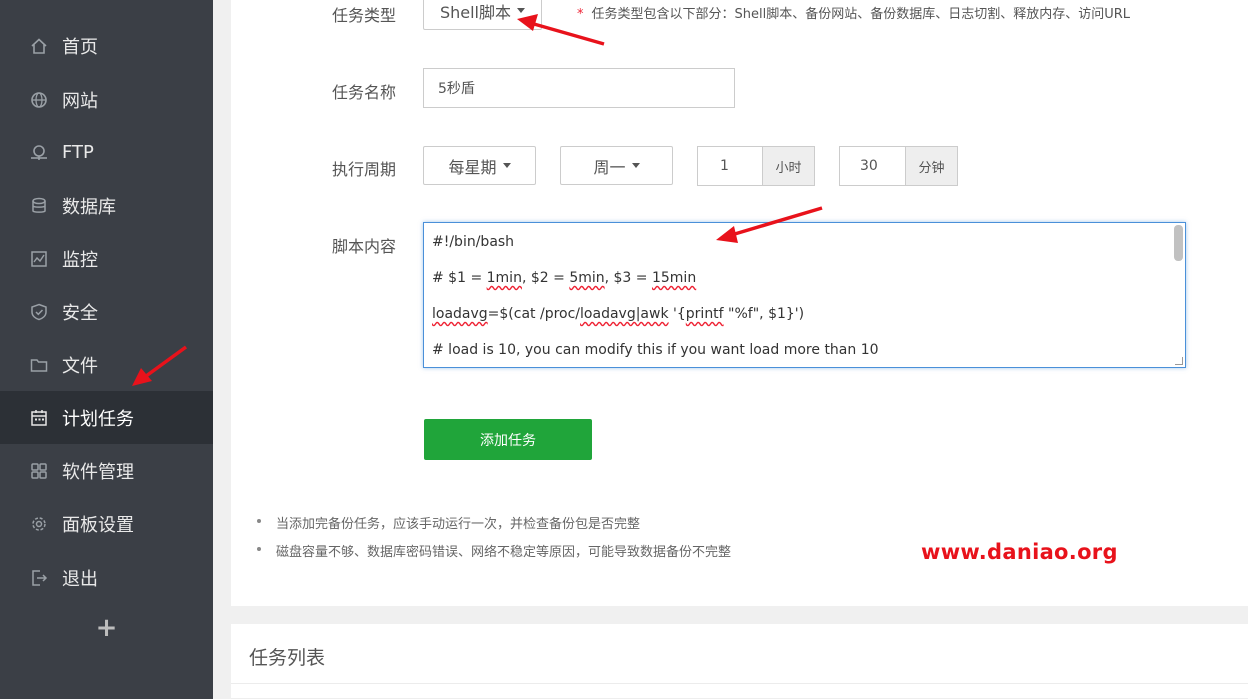  I want to click on logout-icon, so click(39, 578).